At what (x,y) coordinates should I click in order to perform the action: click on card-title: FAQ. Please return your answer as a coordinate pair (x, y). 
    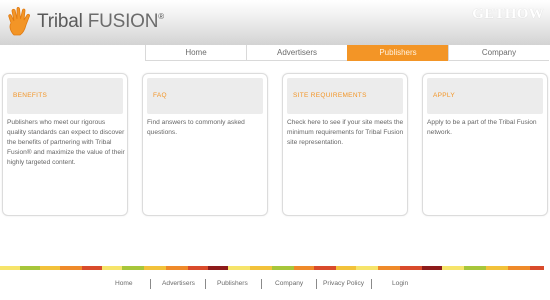
    Looking at the image, I should click on (160, 95).